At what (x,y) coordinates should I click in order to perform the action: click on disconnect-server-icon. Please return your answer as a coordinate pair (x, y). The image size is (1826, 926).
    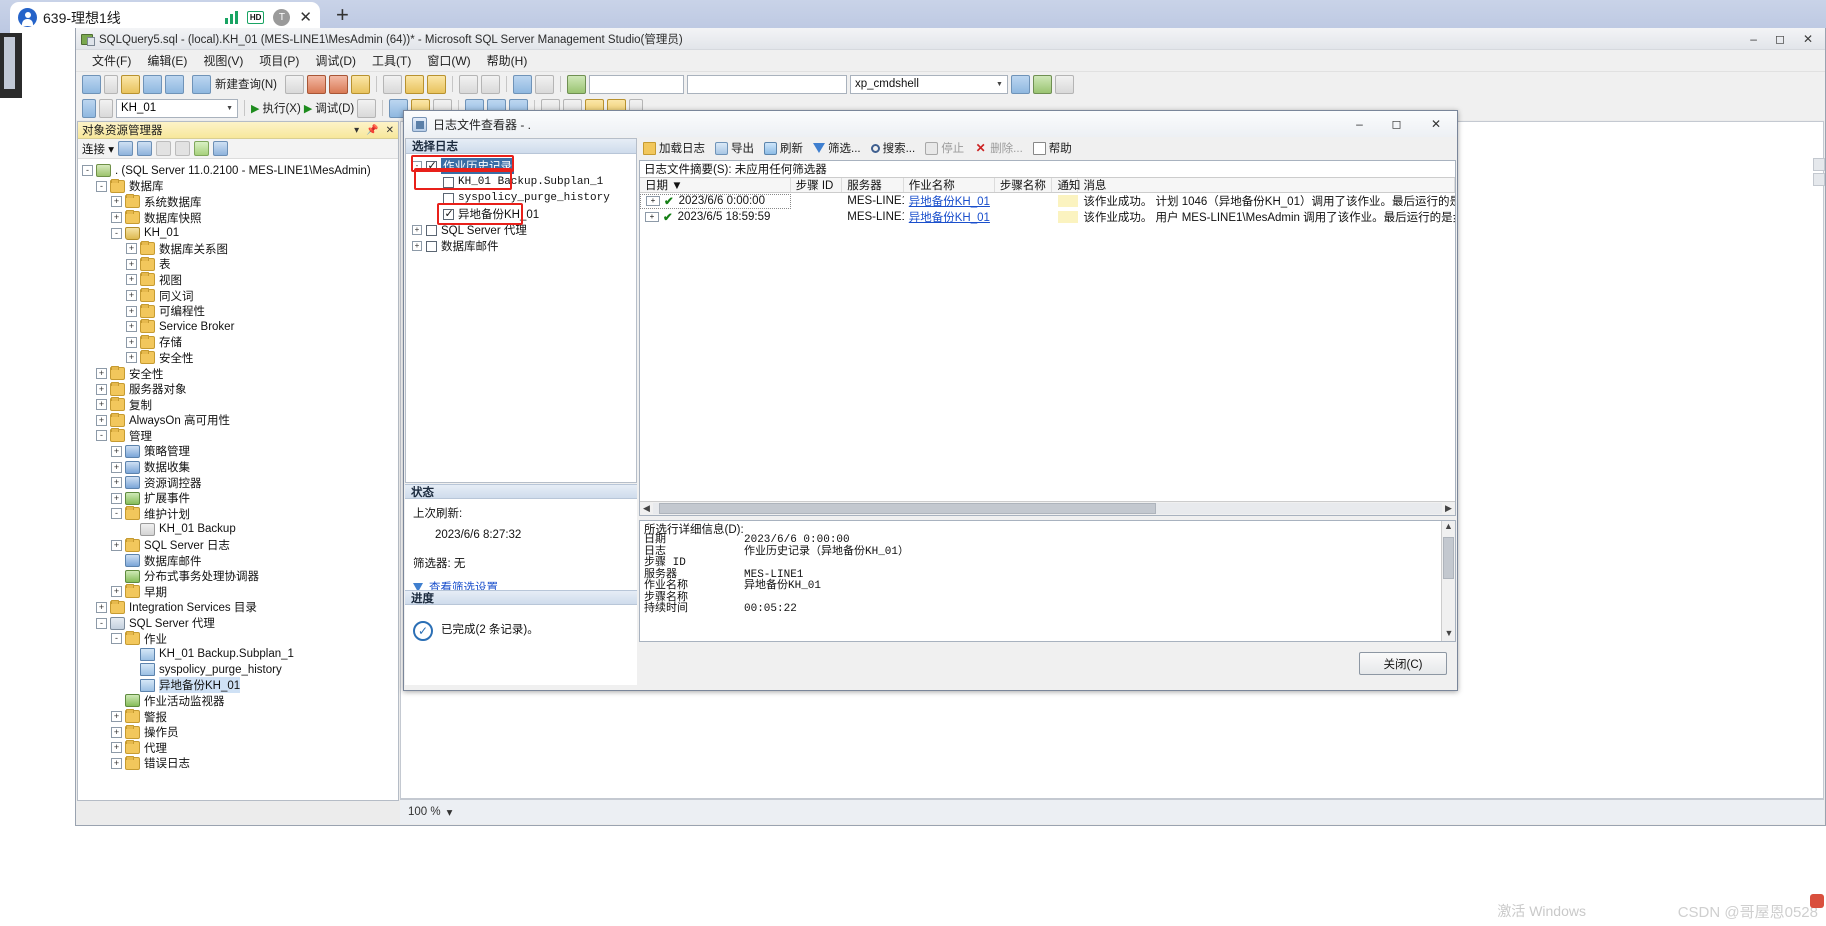
    Looking at the image, I should click on (144, 148).